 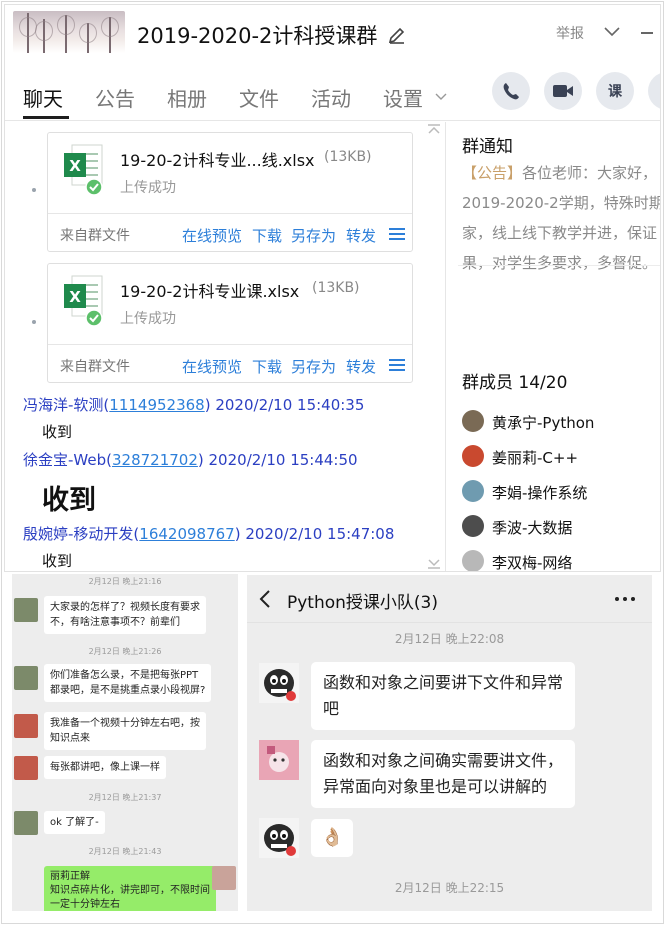 I want to click on divider, so click(x=559, y=265).